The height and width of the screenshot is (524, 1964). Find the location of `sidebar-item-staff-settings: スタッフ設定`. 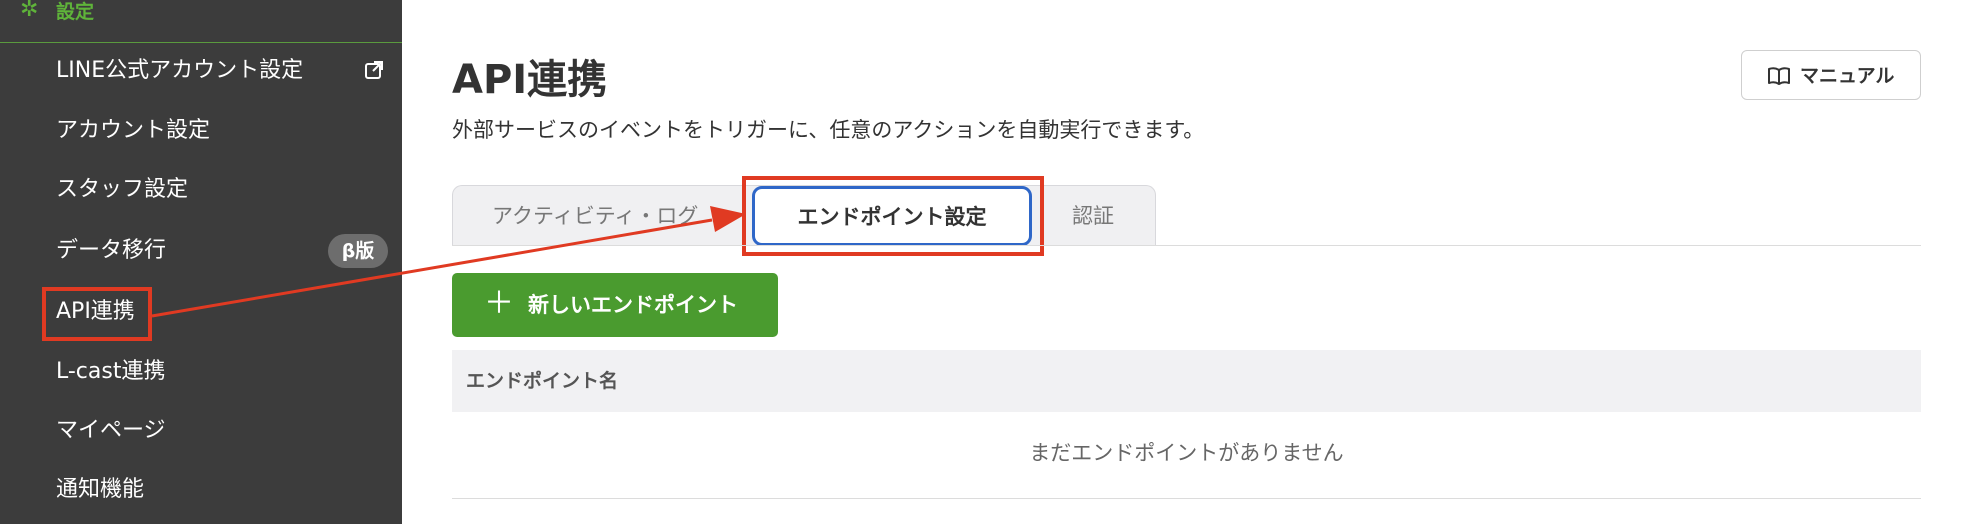

sidebar-item-staff-settings: スタッフ設定 is located at coordinates (201, 190).